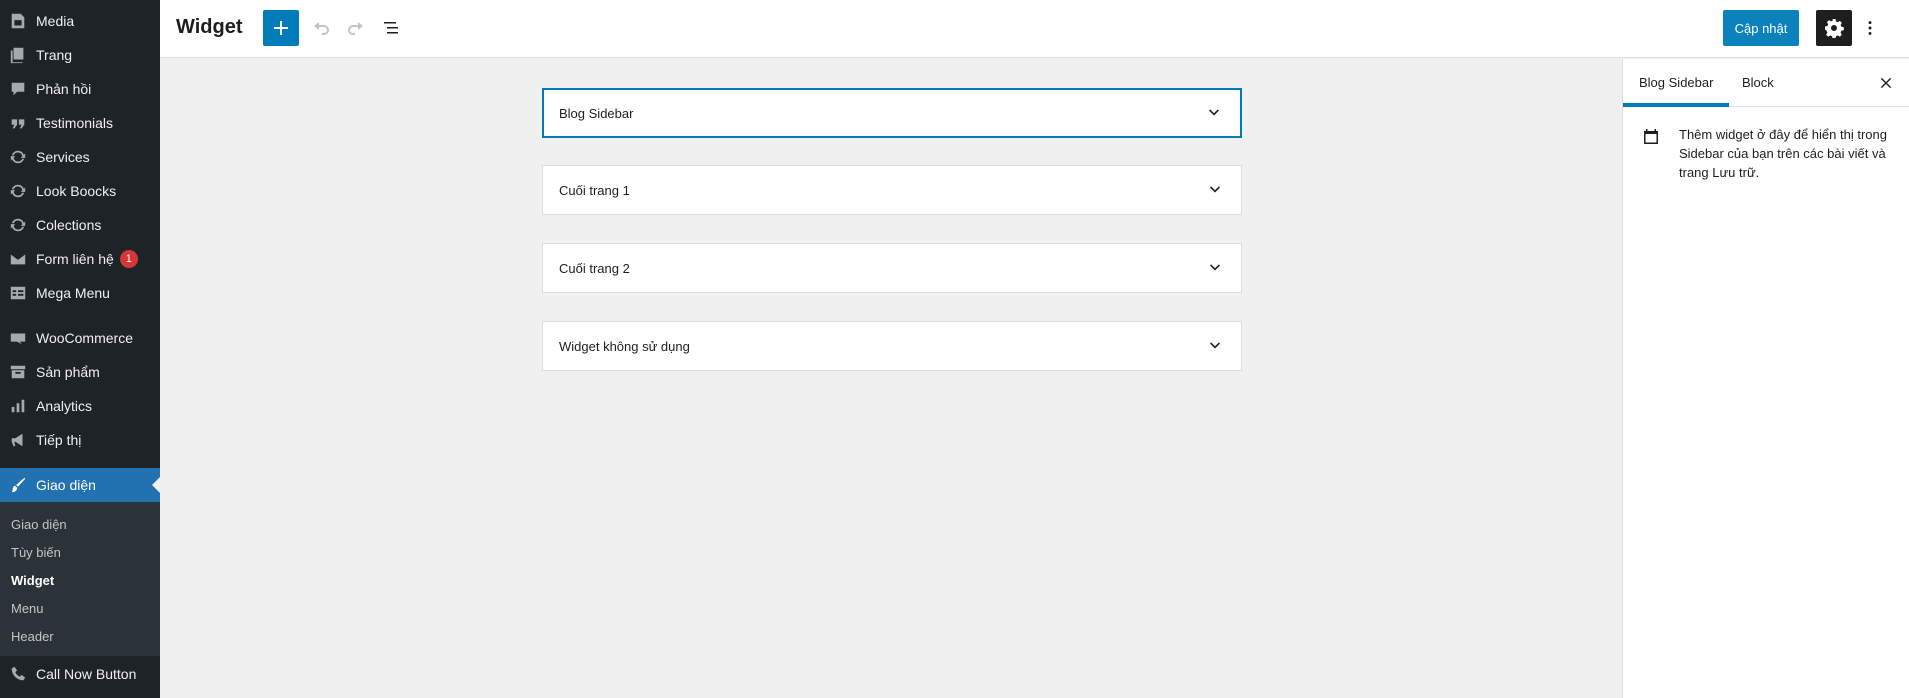  I want to click on widget-area-unused: Widget không sử dụng, so click(892, 346).